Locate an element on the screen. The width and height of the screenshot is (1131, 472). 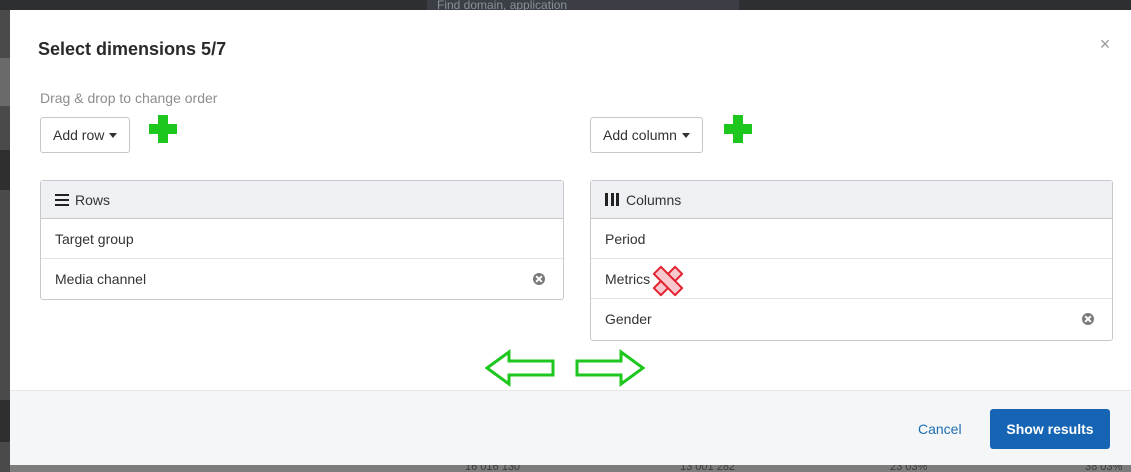
column-dimension-item: Period is located at coordinates (851, 239).